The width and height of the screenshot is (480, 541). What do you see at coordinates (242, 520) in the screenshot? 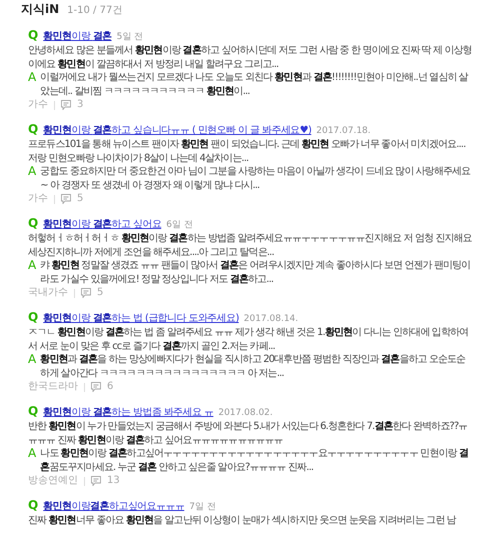
I see `question-text: 진짜 황민현너무 좋아요 황민현을 알고난뒤 이상형이 눈매가 섹시하지만 웃으면 눈웃음 지려버리는 그런 남` at bounding box center [242, 520].